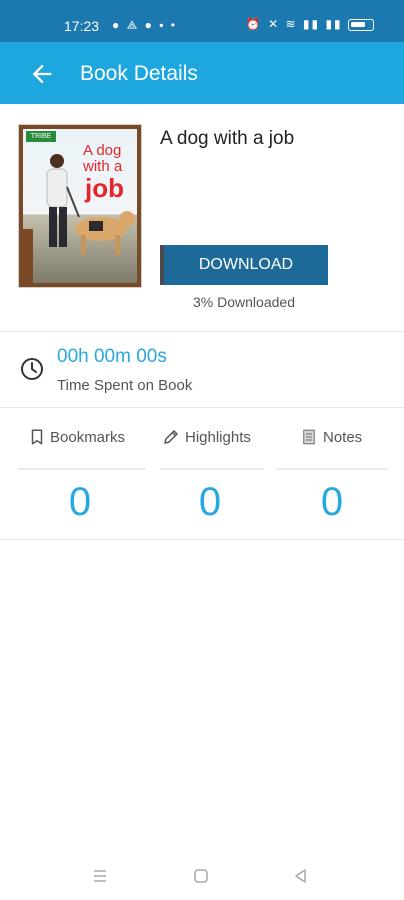 Image resolution: width=404 pixels, height=900 pixels. Describe the element at coordinates (218, 437) in the screenshot. I see `highlights-label: Highlights` at that location.